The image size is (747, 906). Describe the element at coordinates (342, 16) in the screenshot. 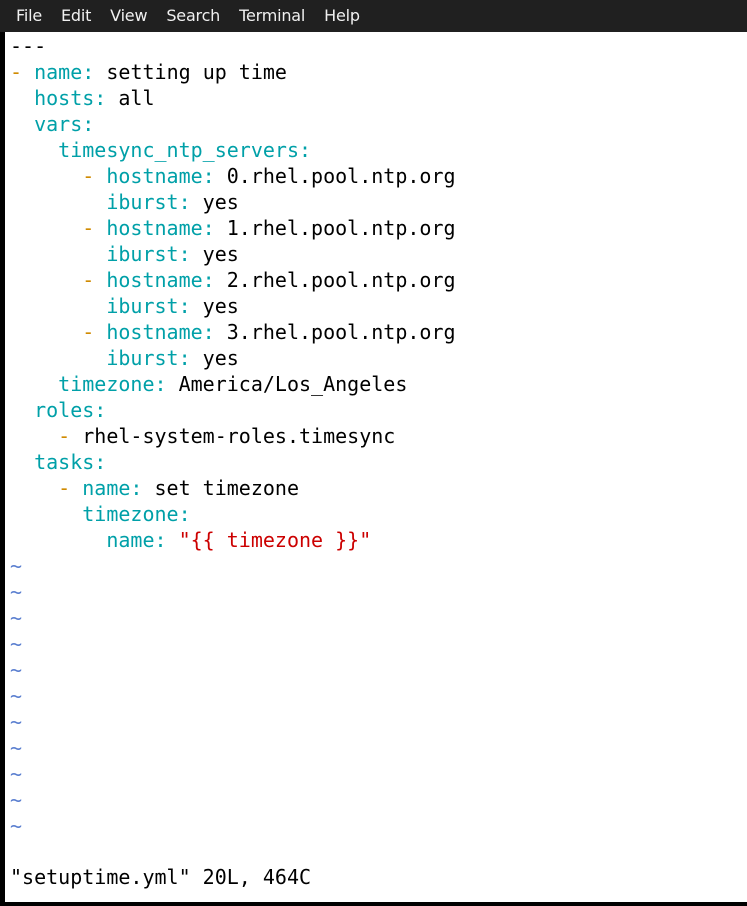

I see `menu-help: Help` at that location.